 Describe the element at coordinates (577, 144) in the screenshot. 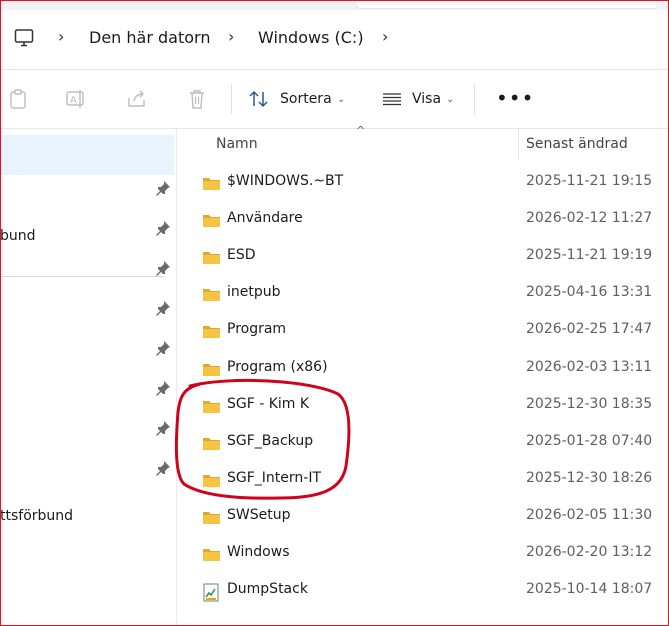

I see `column-header-date: Senast ändrad` at that location.